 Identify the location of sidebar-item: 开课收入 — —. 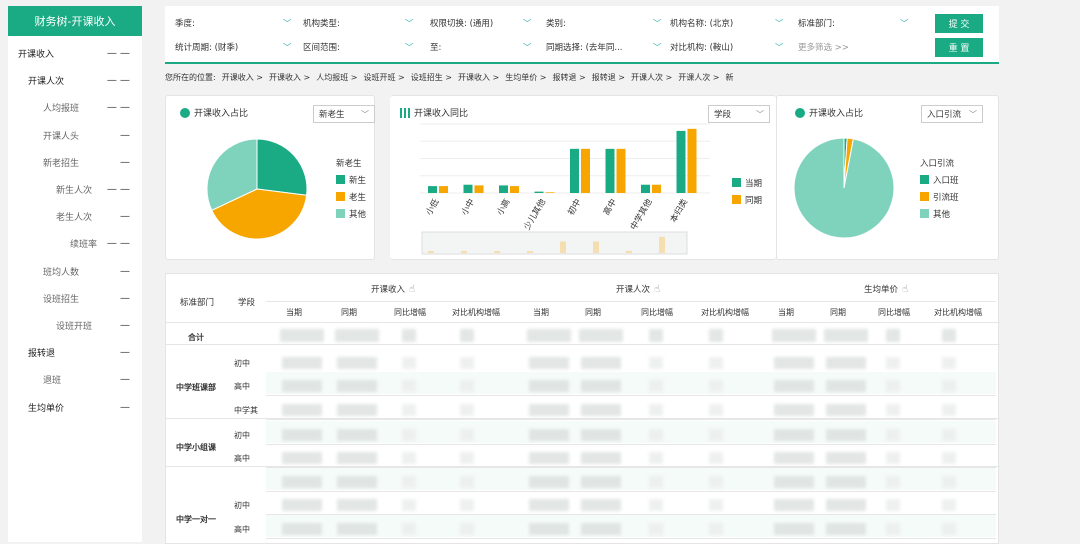
(75, 53).